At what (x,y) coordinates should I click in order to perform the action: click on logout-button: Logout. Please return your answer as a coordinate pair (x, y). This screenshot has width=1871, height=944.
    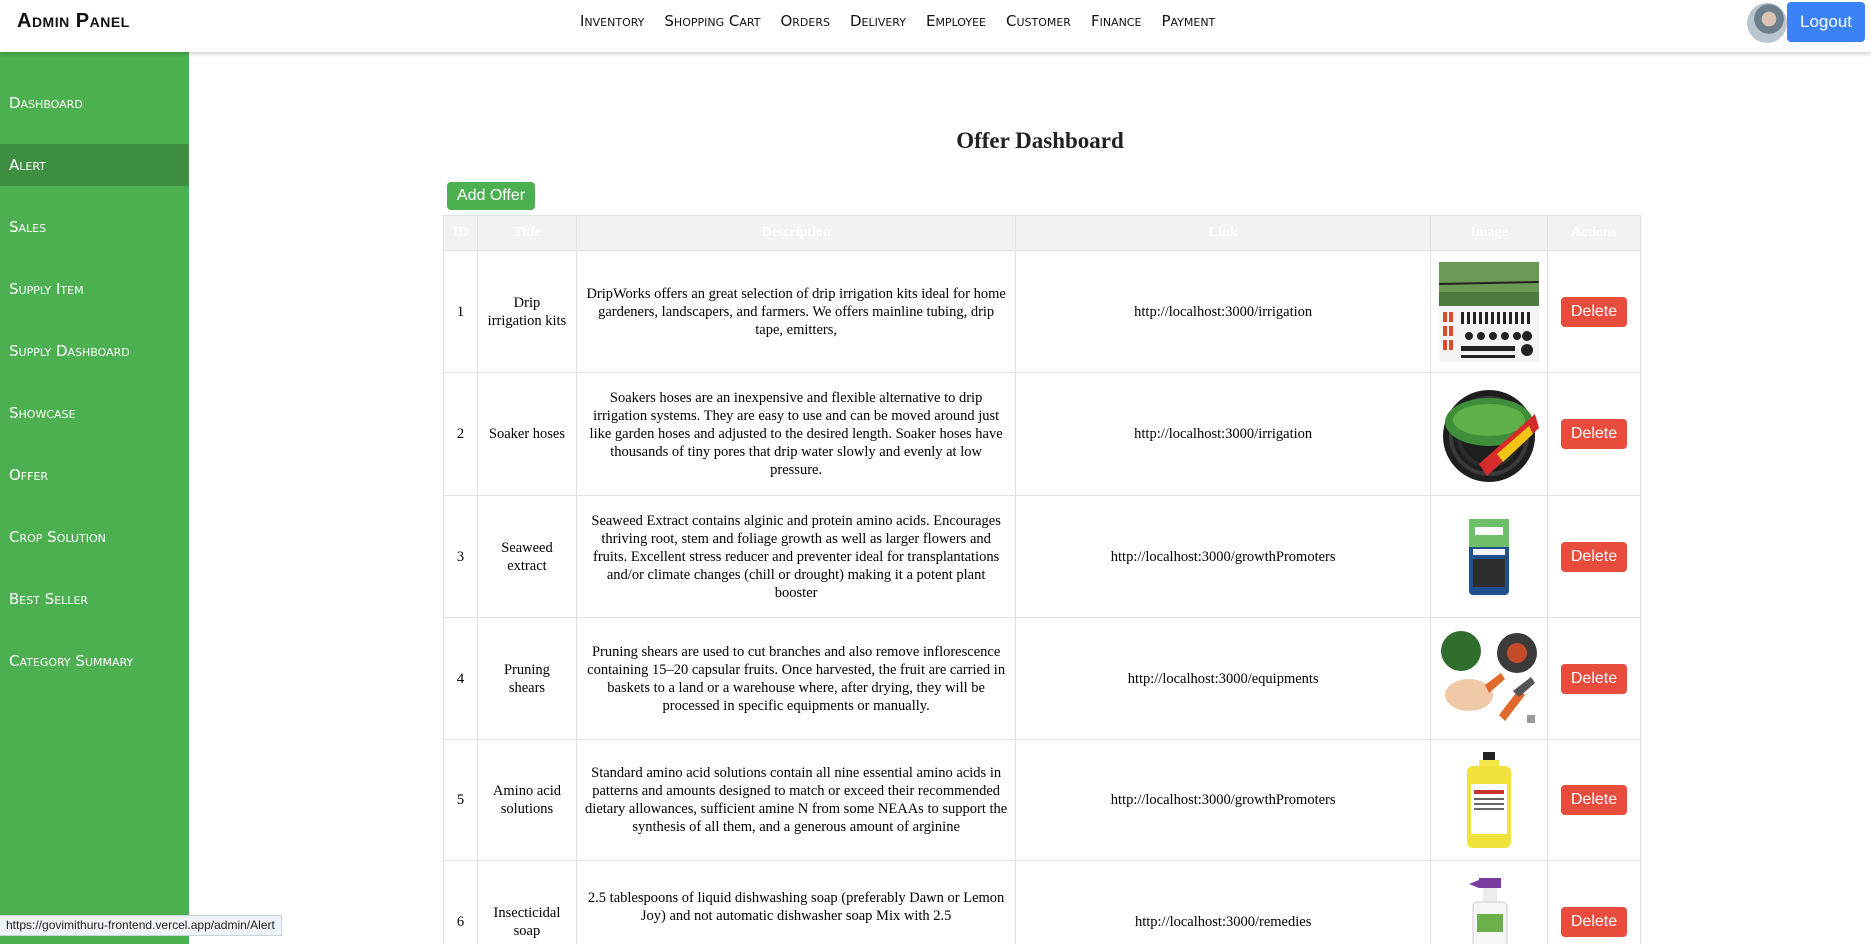
    Looking at the image, I should click on (1826, 22).